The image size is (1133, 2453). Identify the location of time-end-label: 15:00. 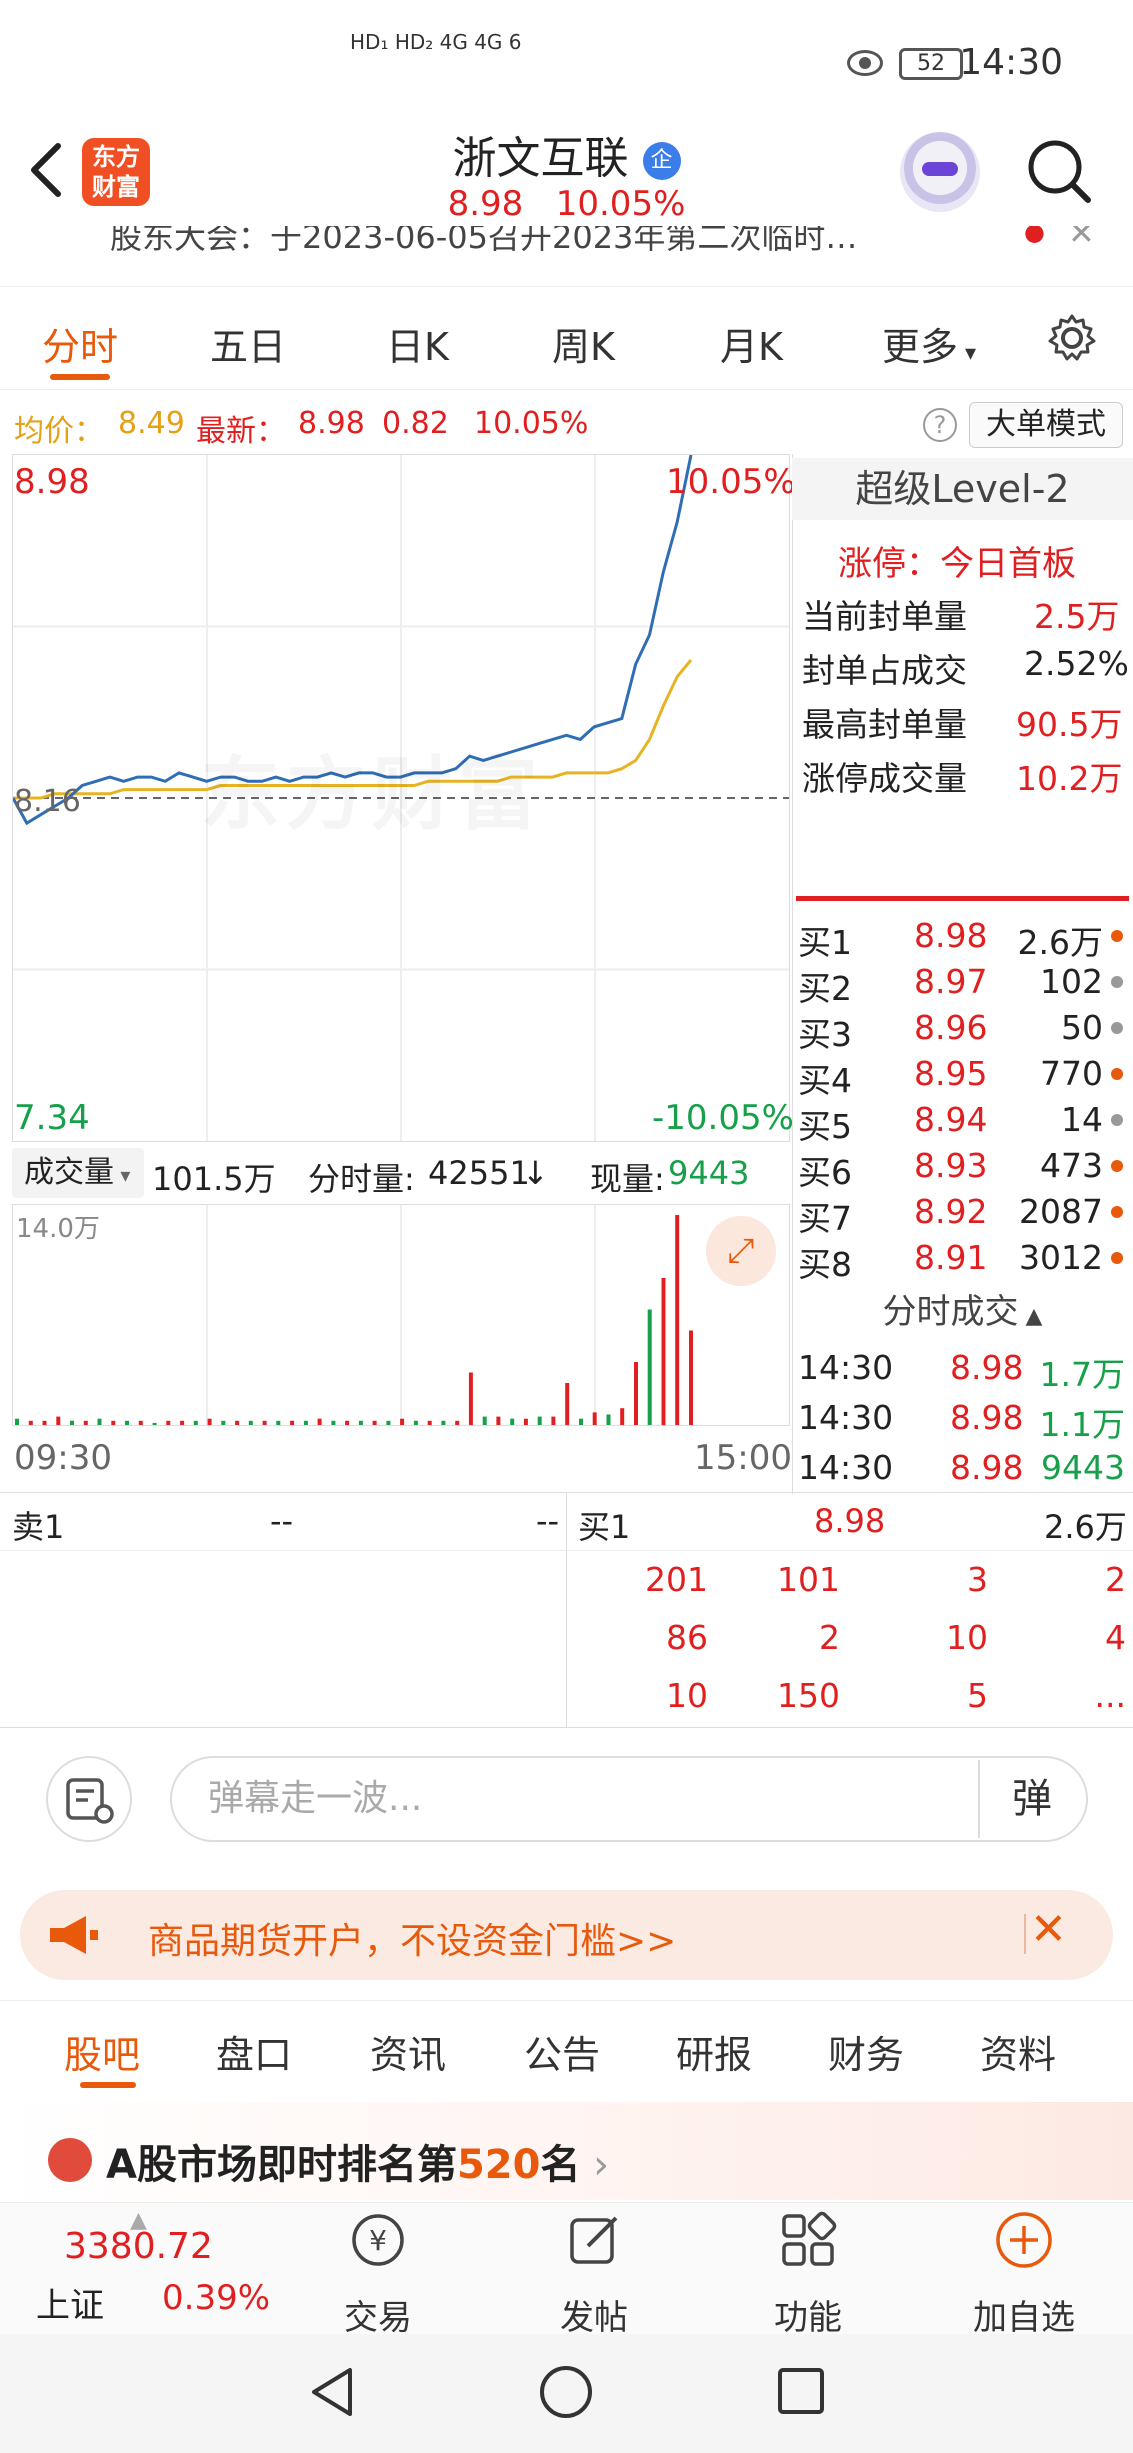
(743, 1458).